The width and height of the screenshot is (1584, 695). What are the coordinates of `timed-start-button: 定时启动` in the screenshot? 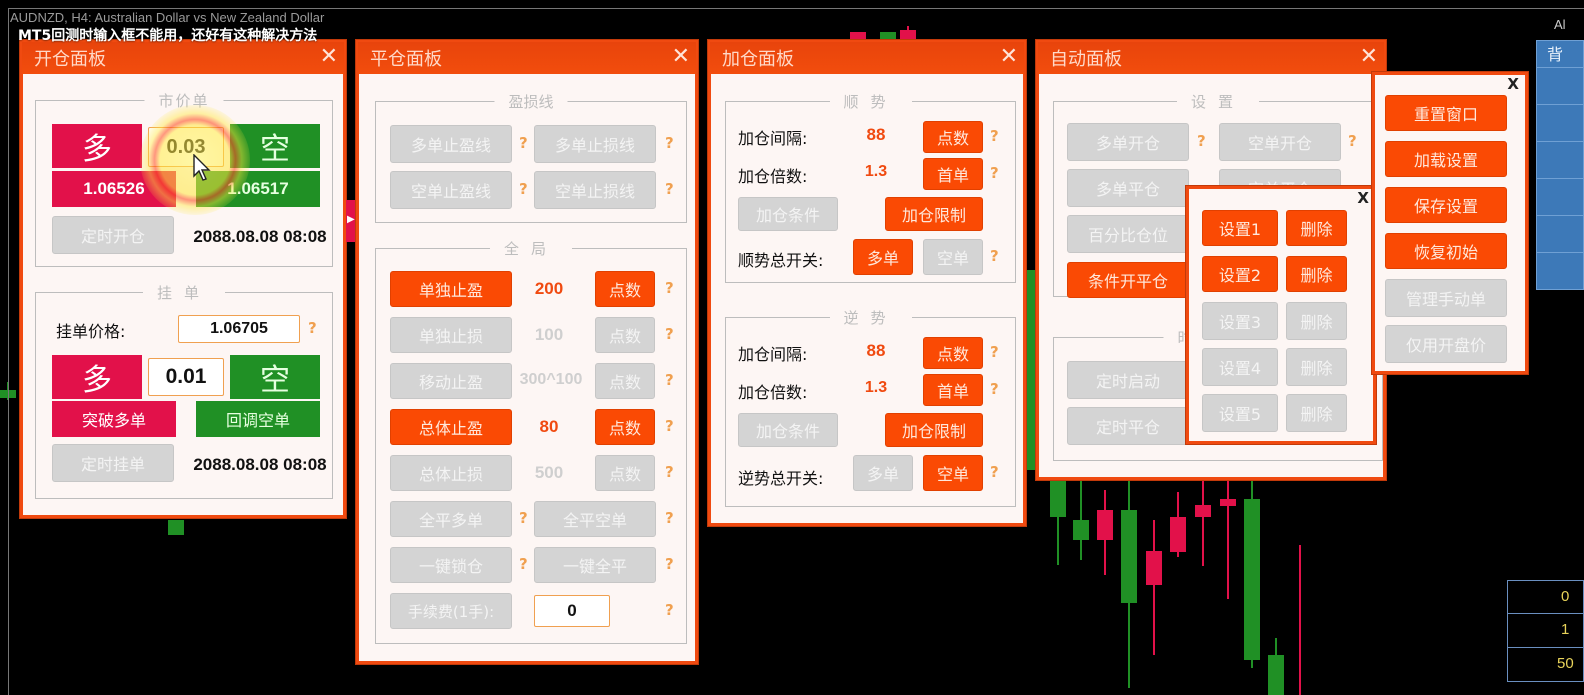 It's located at (1128, 380).